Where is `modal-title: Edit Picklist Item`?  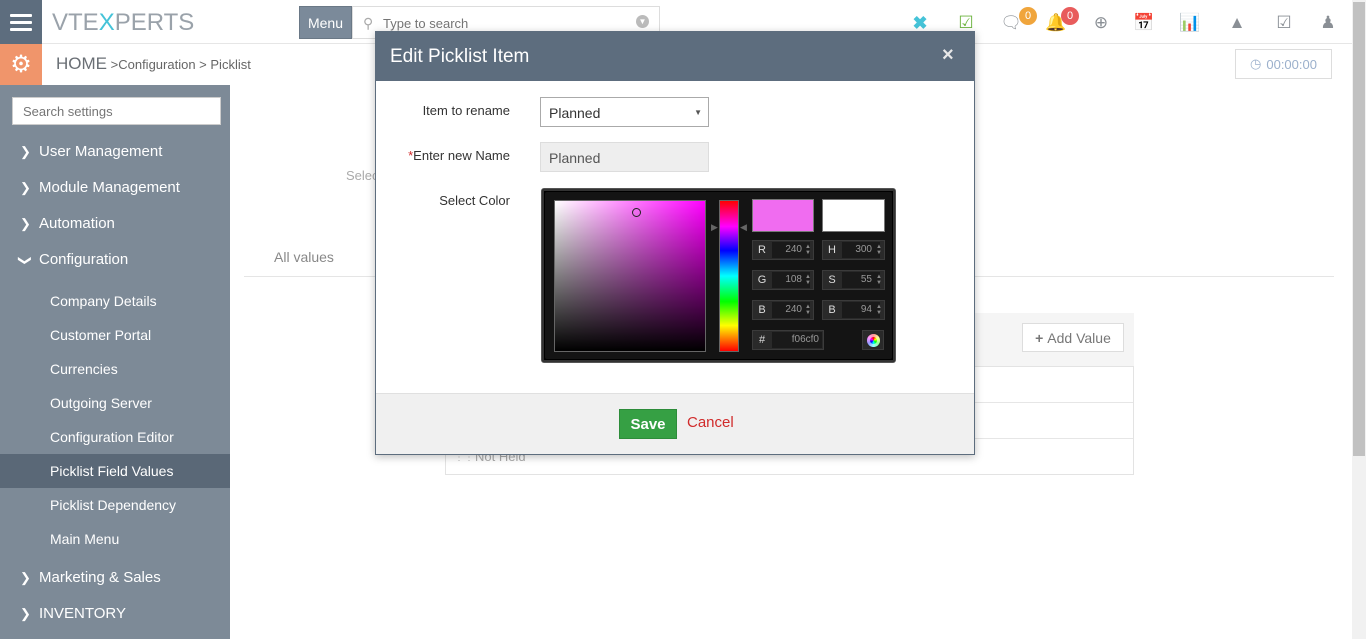
modal-title: Edit Picklist Item is located at coordinates (460, 56).